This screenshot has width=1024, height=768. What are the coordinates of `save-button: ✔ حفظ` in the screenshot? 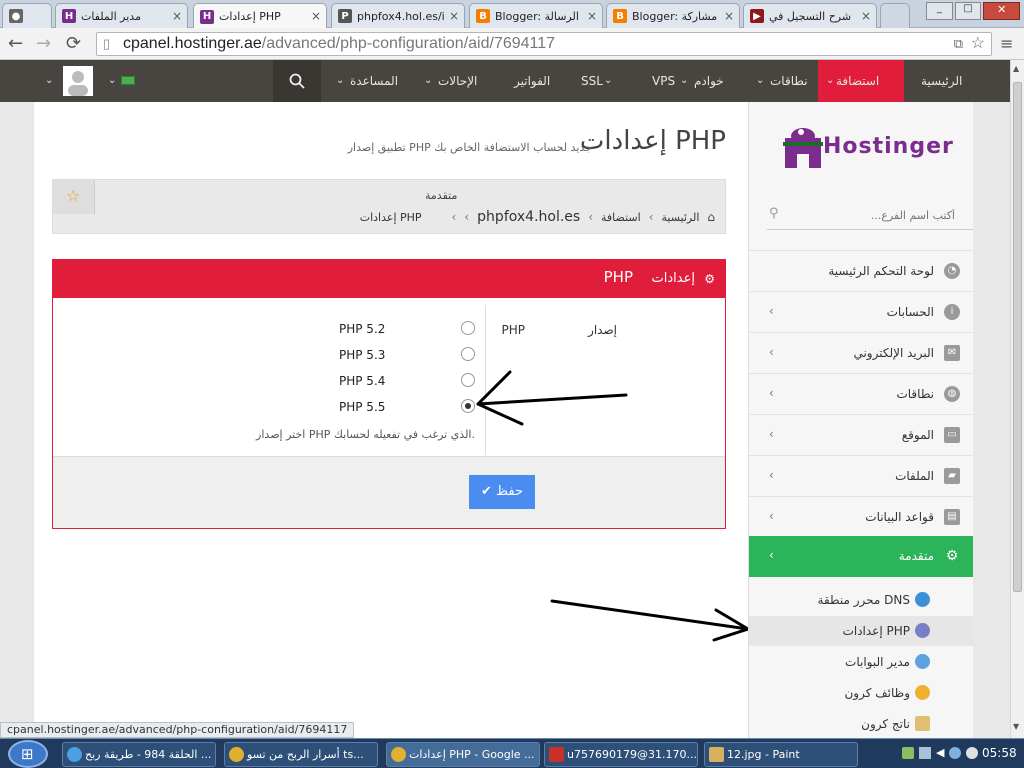 It's located at (502, 492).